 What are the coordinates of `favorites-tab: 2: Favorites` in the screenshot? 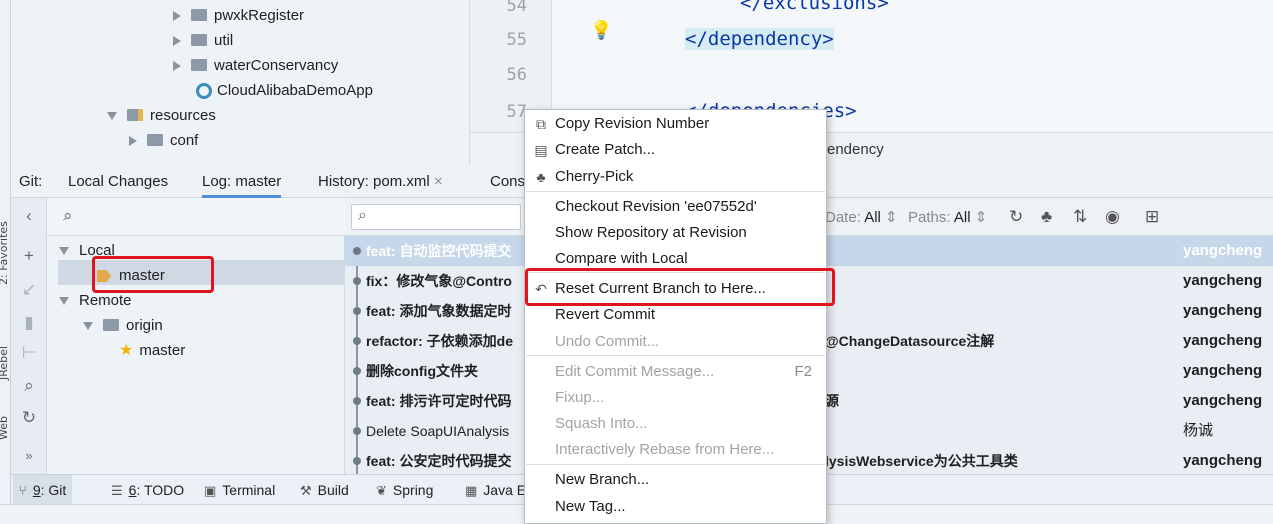 It's located at (5, 253).